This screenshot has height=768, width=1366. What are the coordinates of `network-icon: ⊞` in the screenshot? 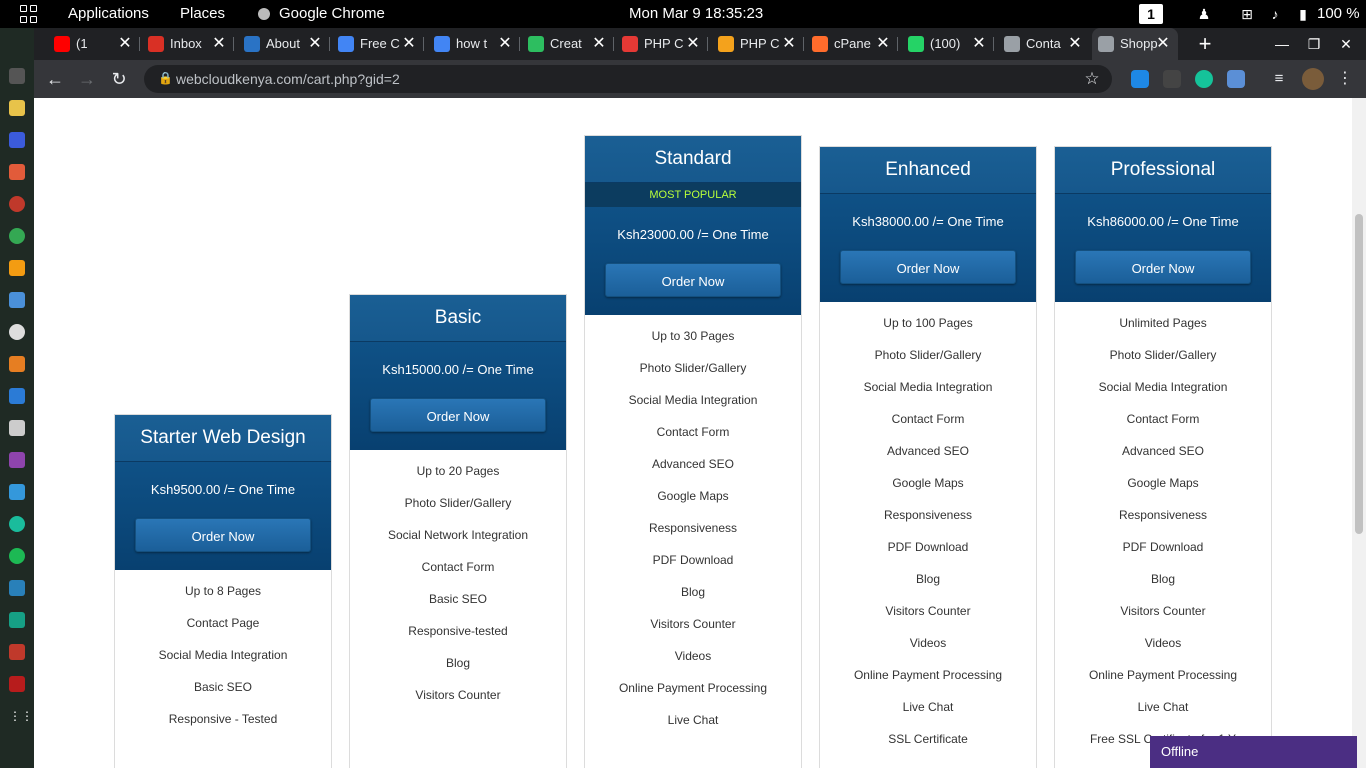 It's located at (1247, 14).